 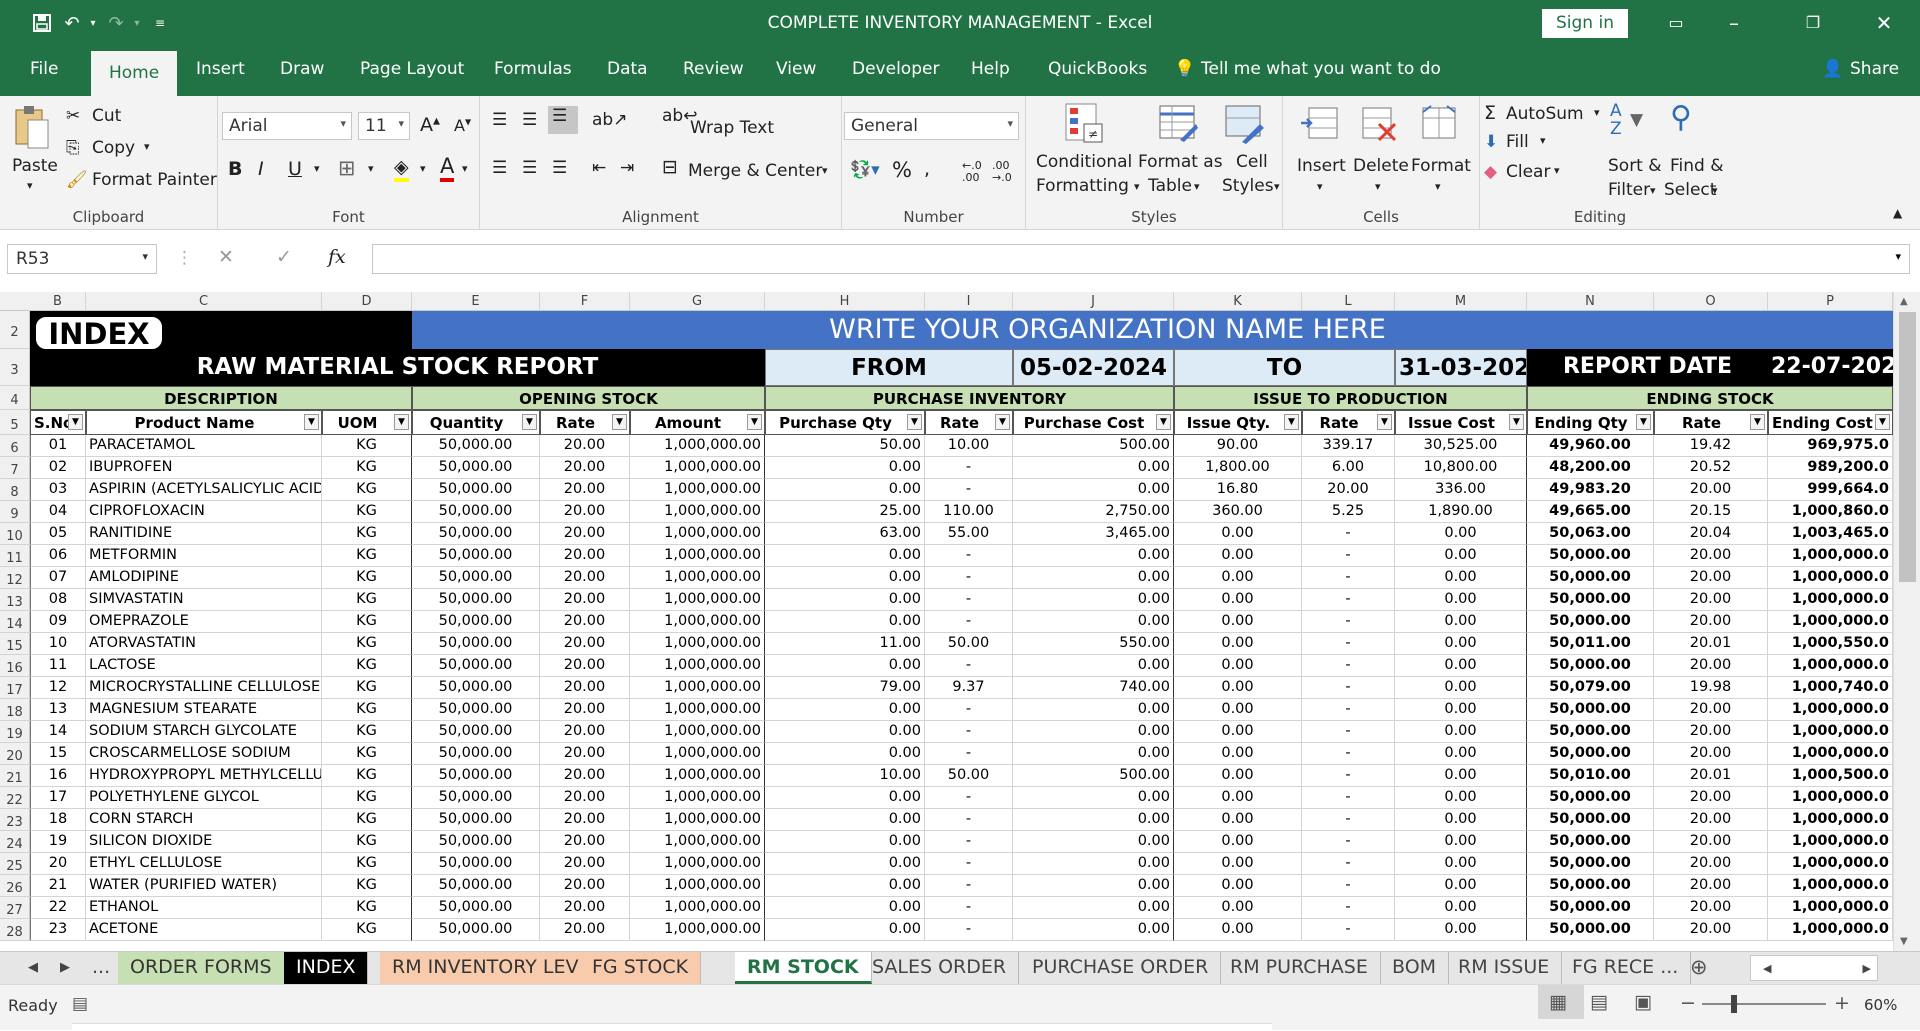 What do you see at coordinates (15, 820) in the screenshot?
I see `row-header: 23` at bounding box center [15, 820].